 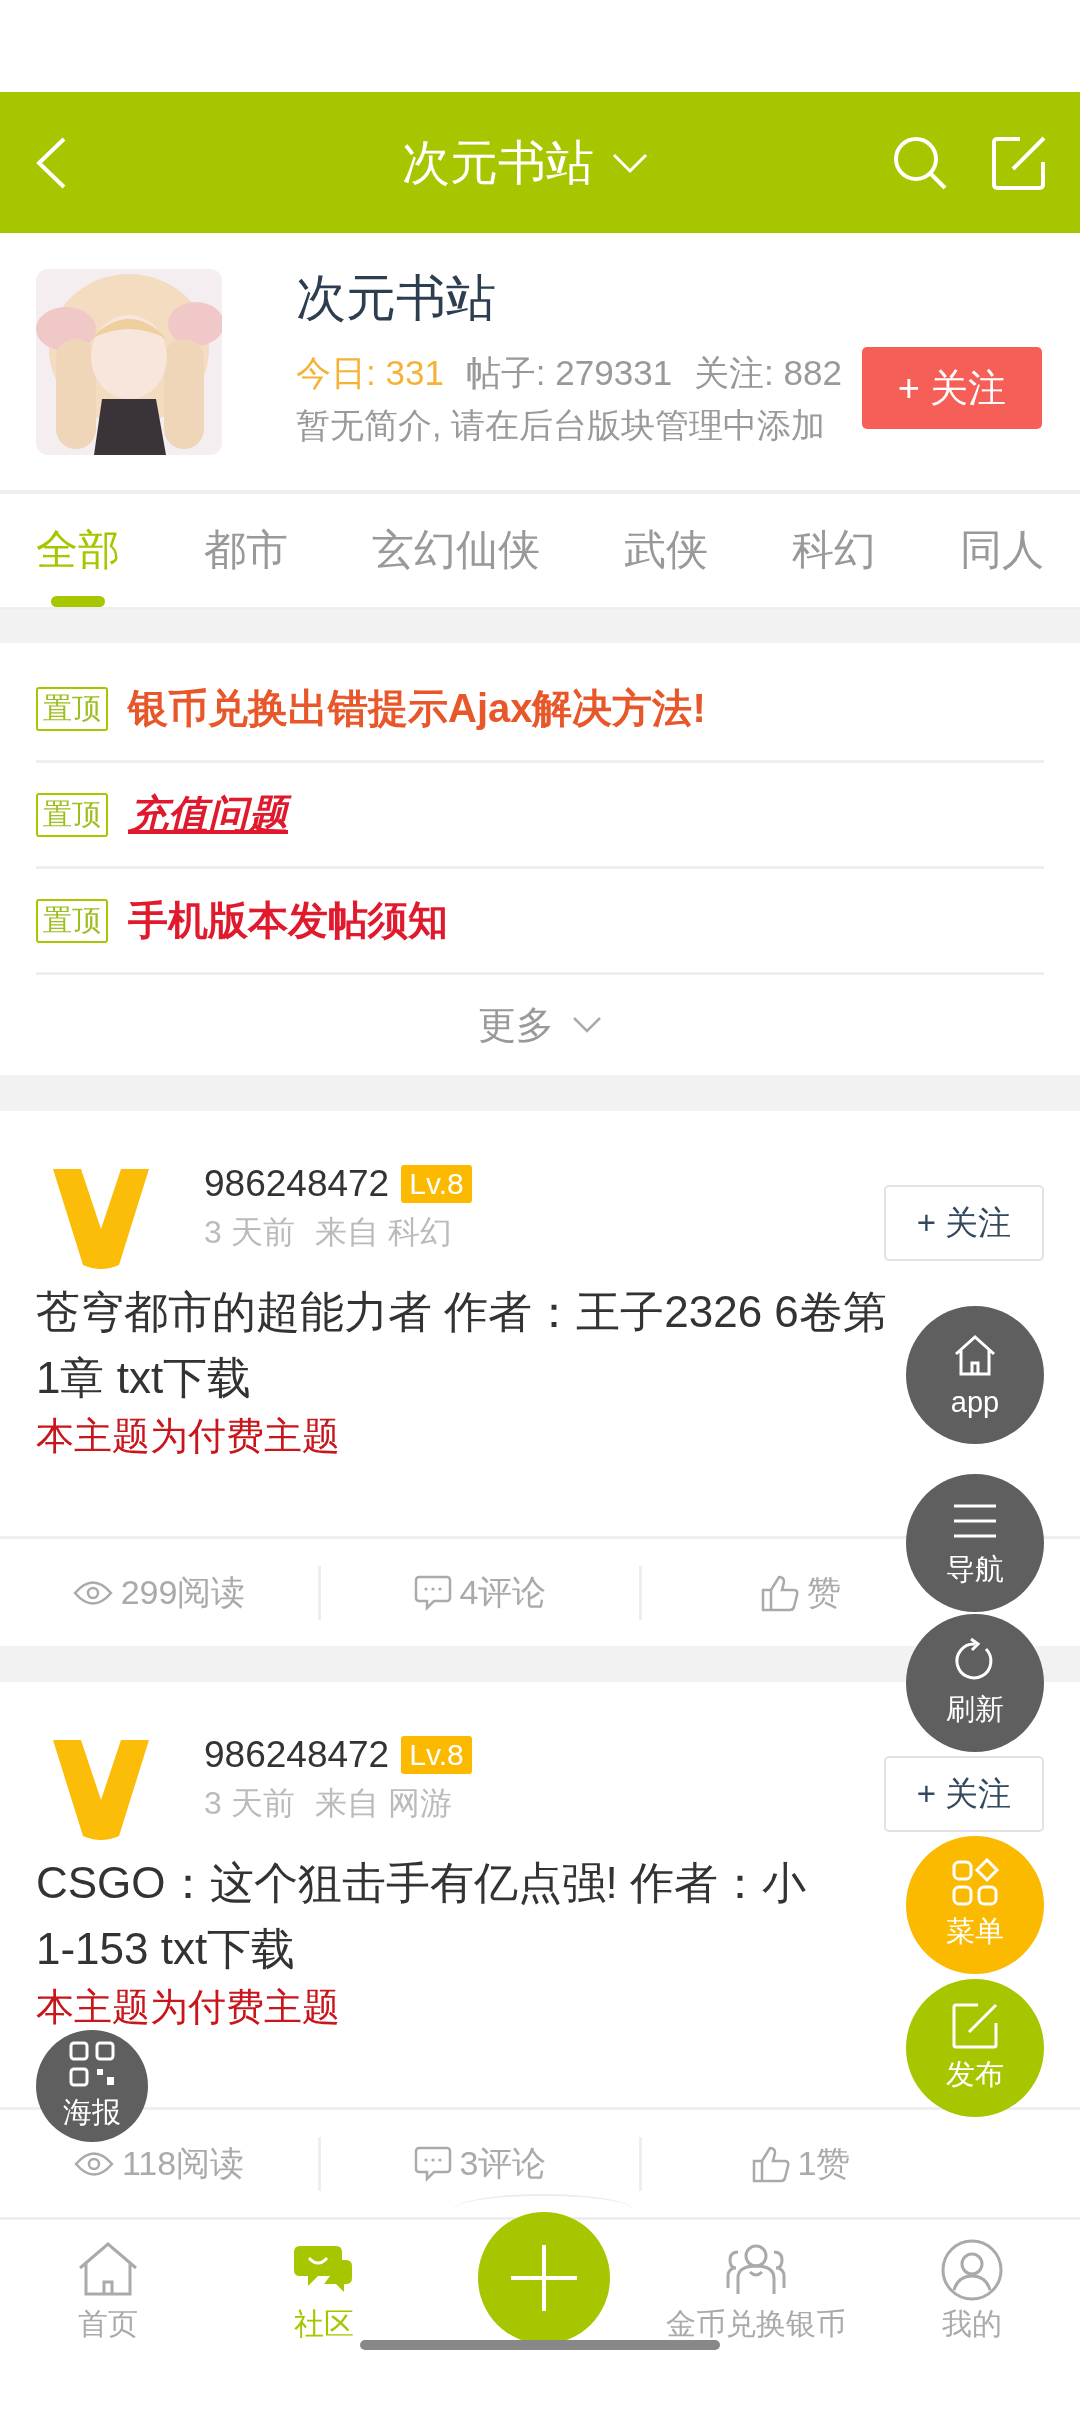 What do you see at coordinates (421, 1883) in the screenshot?
I see `post-title: CSGO：这个狙击手有亿点强! 作者：小` at bounding box center [421, 1883].